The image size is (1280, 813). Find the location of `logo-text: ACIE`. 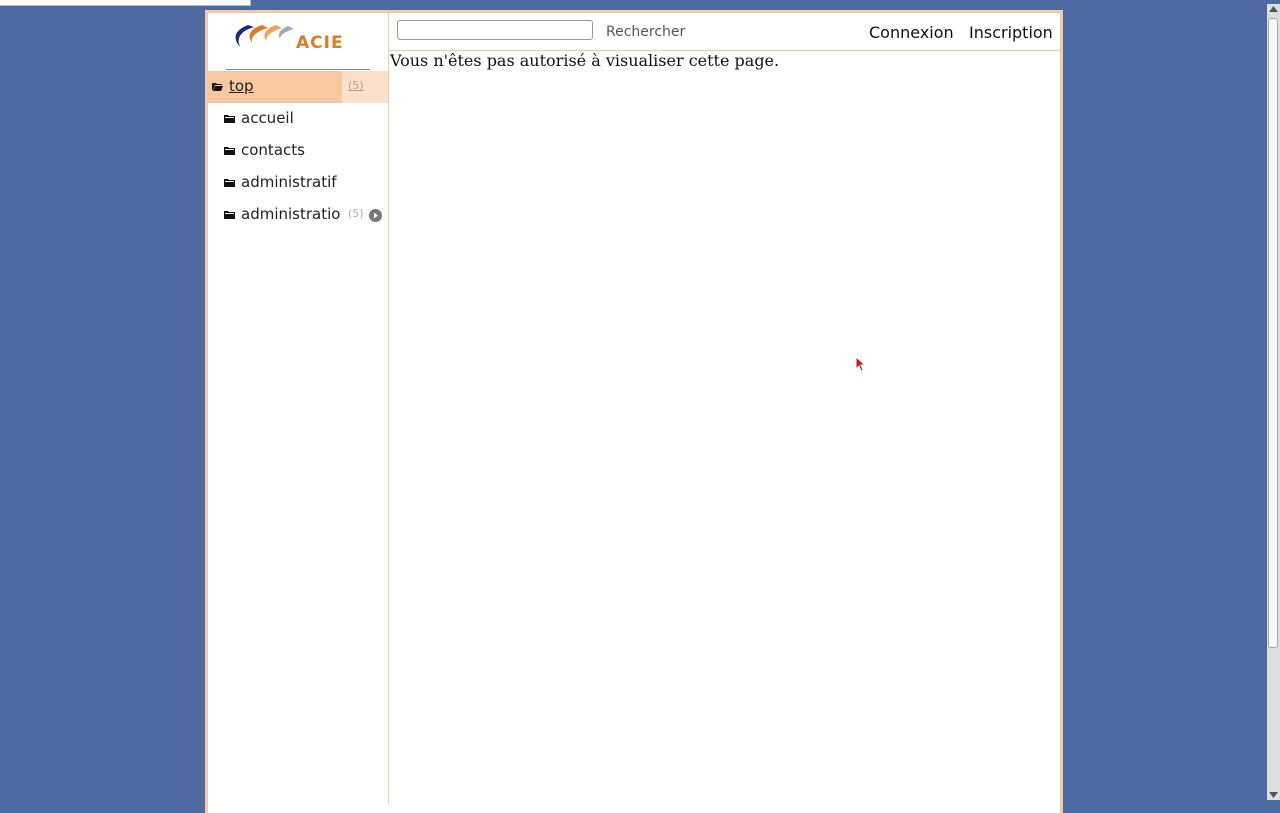

logo-text: ACIE is located at coordinates (320, 43).